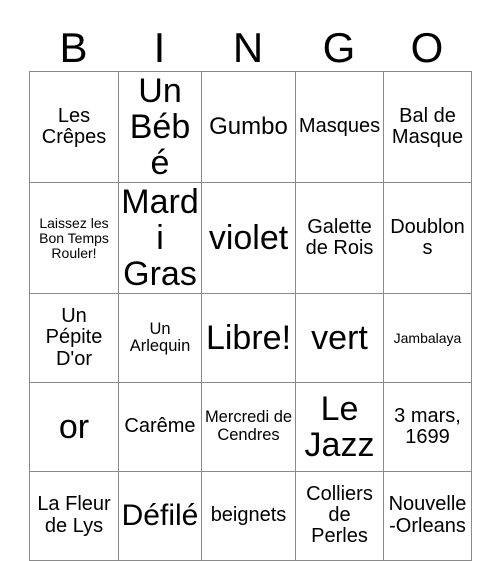 This screenshot has width=500, height=561. I want to click on bingo-cell: La Fleur de Lys, so click(74, 515).